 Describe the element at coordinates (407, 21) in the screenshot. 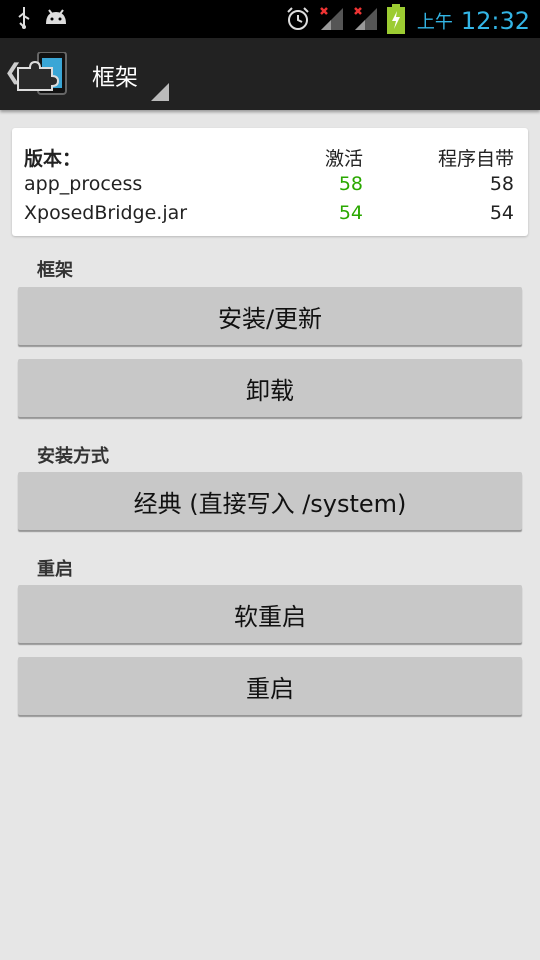

I see `status-right: 上午 12:32` at that location.